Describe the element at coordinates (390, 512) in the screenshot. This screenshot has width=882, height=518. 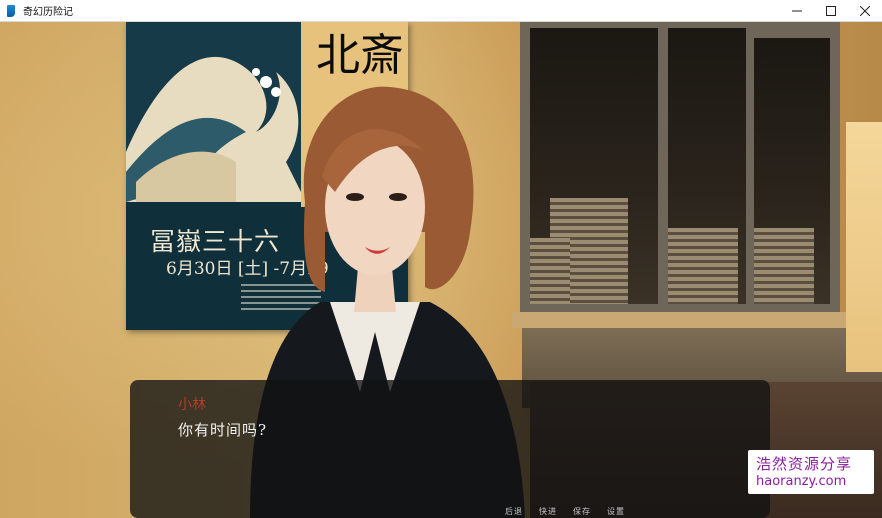
I see `quick-menu-back: 后退` at that location.